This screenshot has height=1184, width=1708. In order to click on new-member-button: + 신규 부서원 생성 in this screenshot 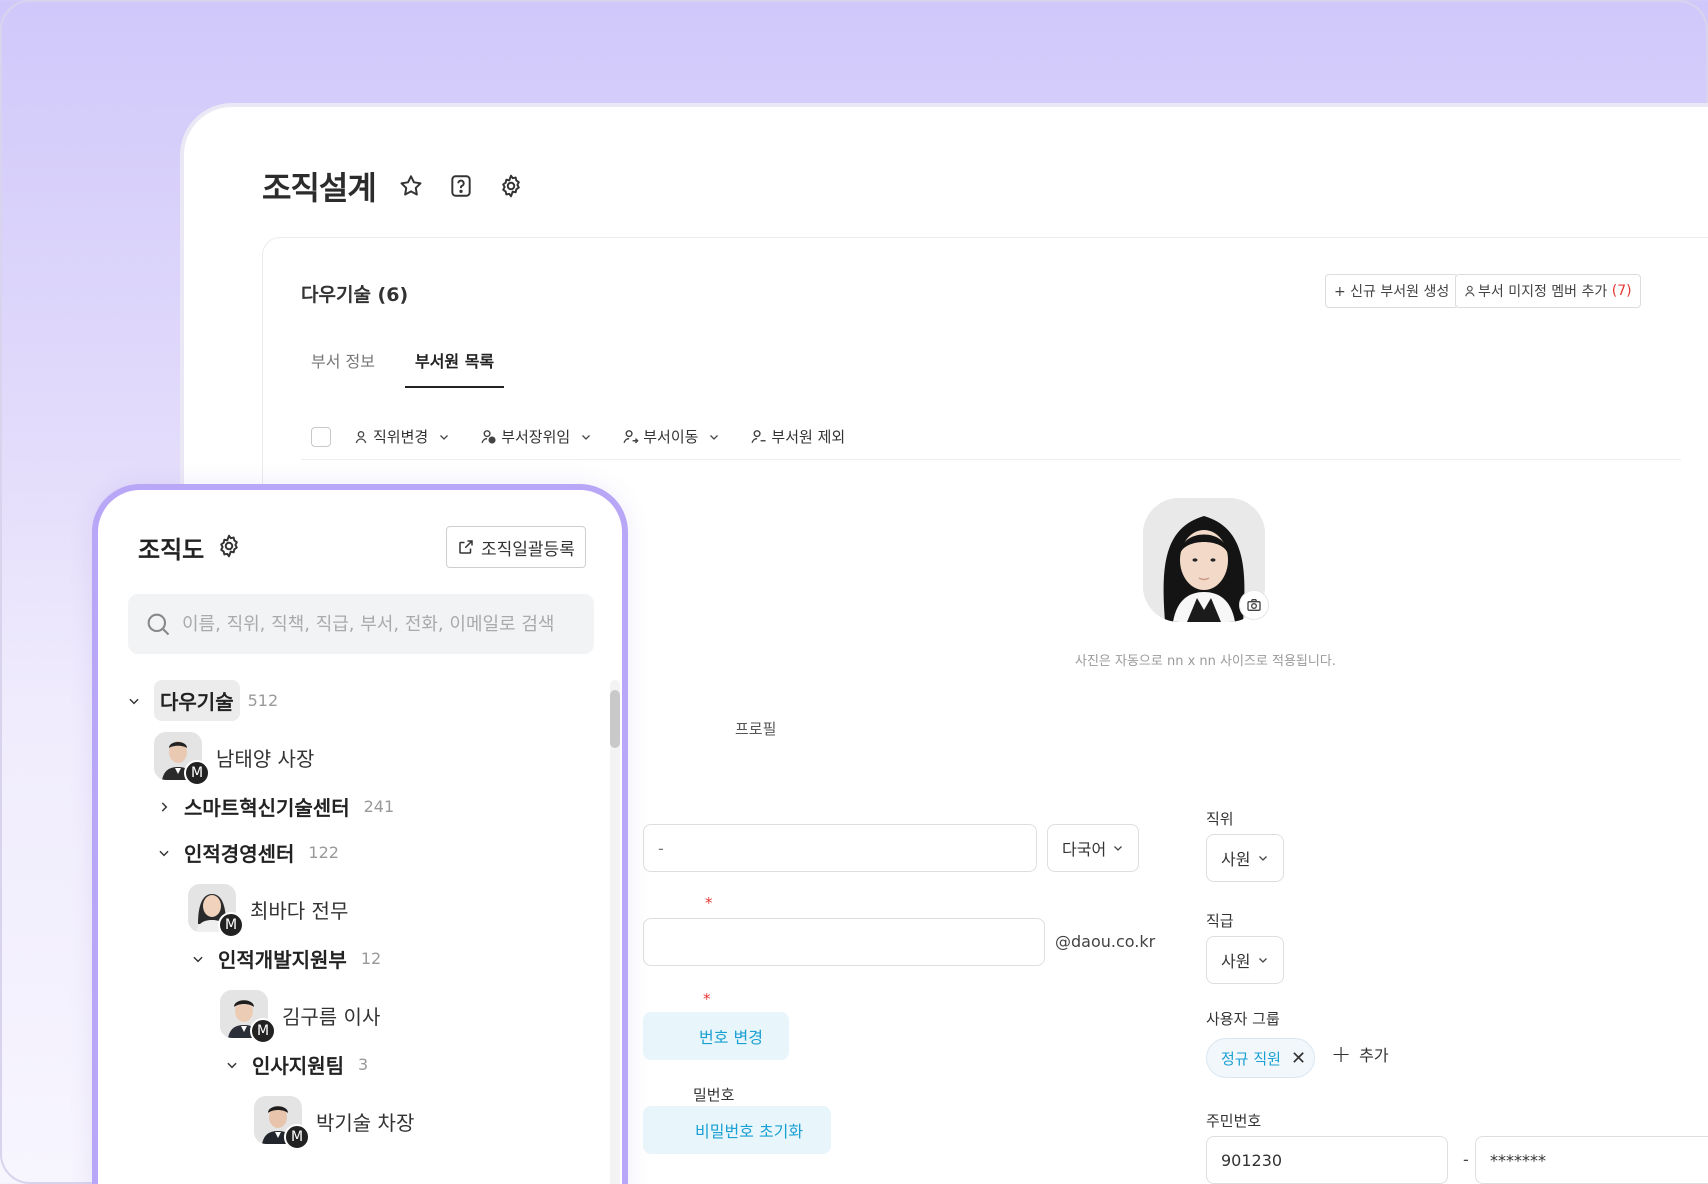, I will do `click(1392, 291)`.